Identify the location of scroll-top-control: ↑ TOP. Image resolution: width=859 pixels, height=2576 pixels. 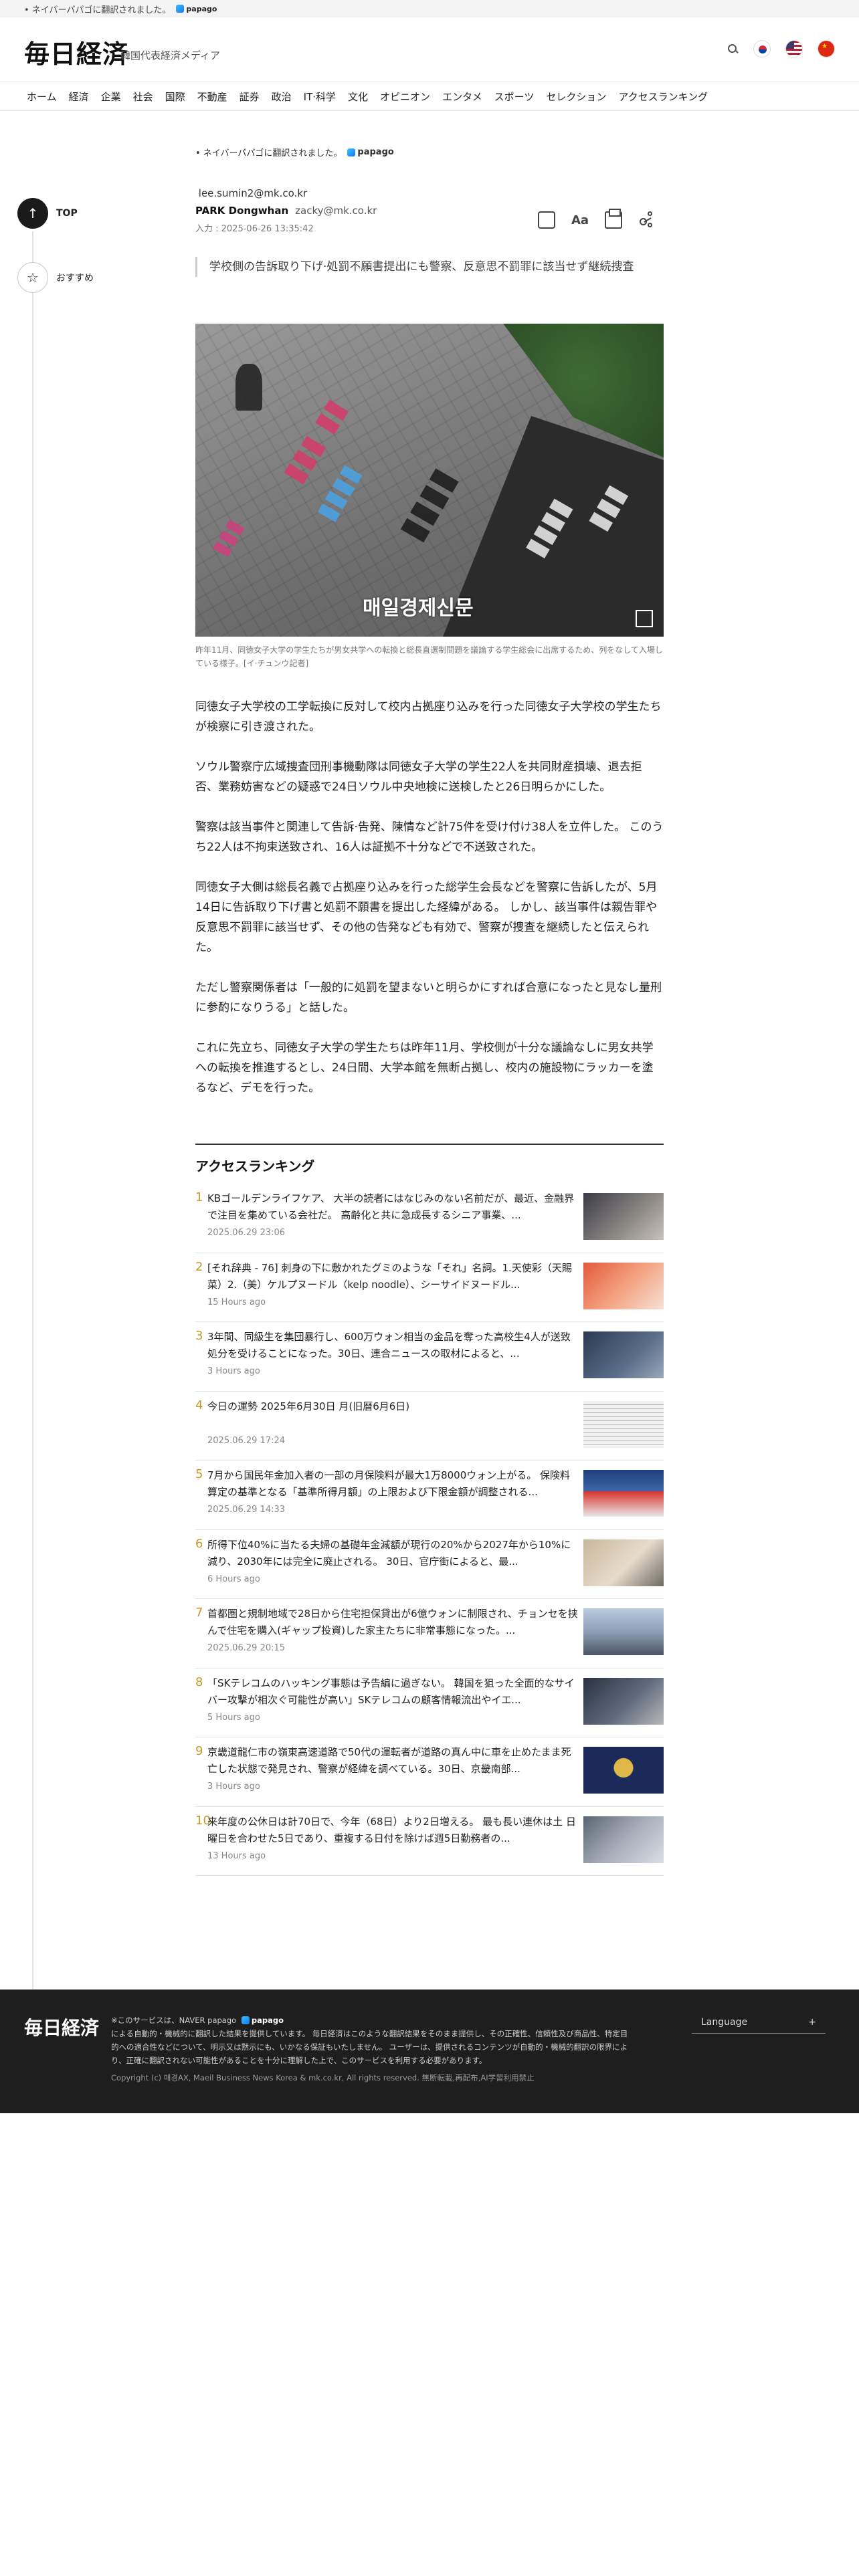
(48, 213).